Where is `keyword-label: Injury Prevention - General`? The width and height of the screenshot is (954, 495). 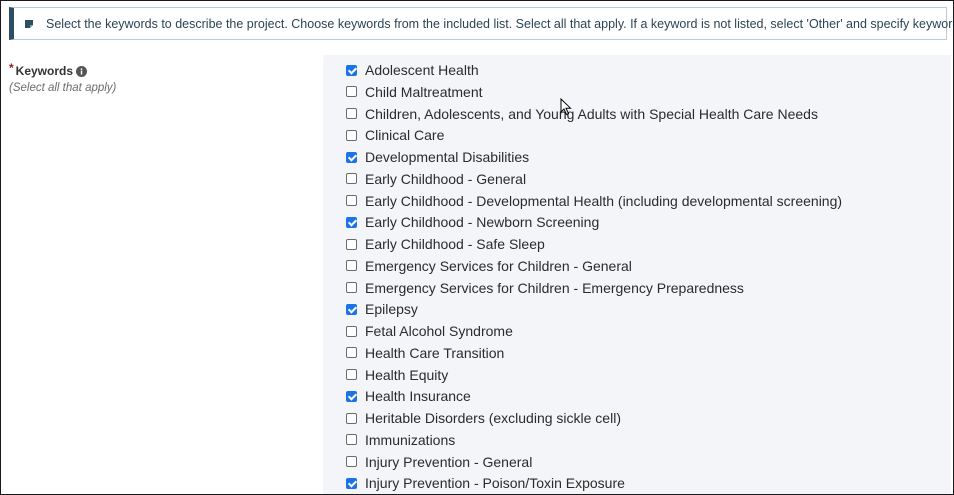
keyword-label: Injury Prevention - General is located at coordinates (449, 461).